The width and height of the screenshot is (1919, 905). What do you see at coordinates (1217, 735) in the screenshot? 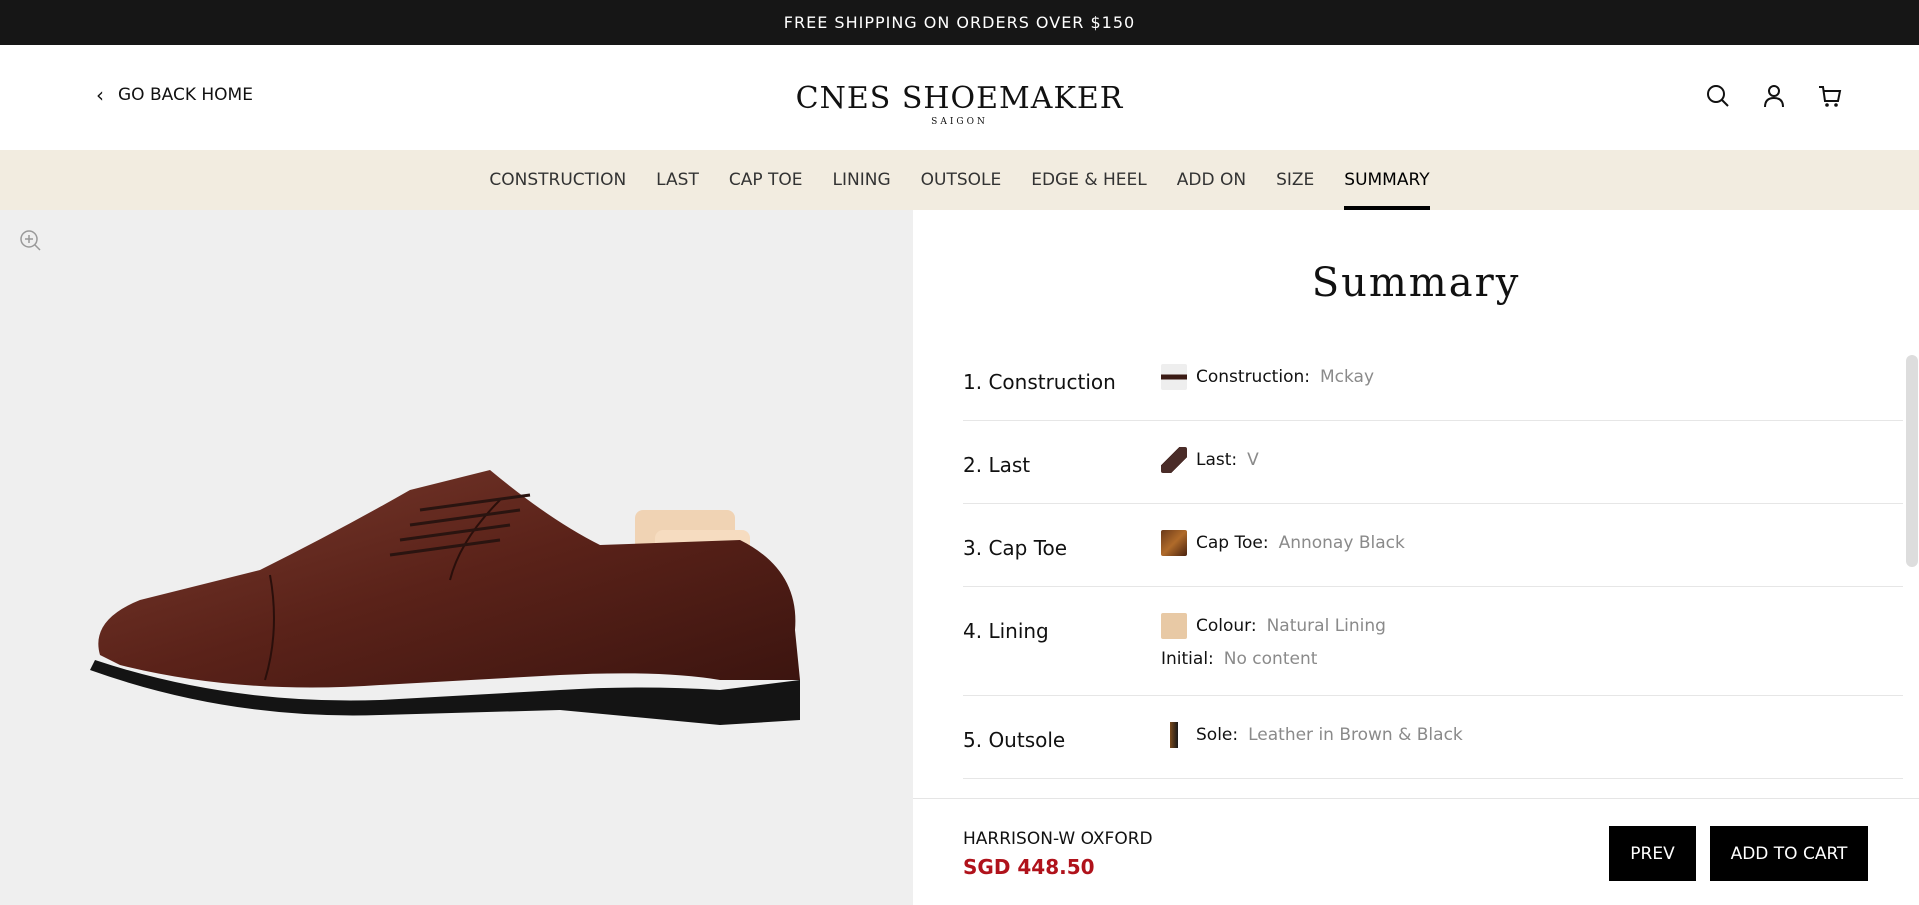
I see `option-key: Sole:` at bounding box center [1217, 735].